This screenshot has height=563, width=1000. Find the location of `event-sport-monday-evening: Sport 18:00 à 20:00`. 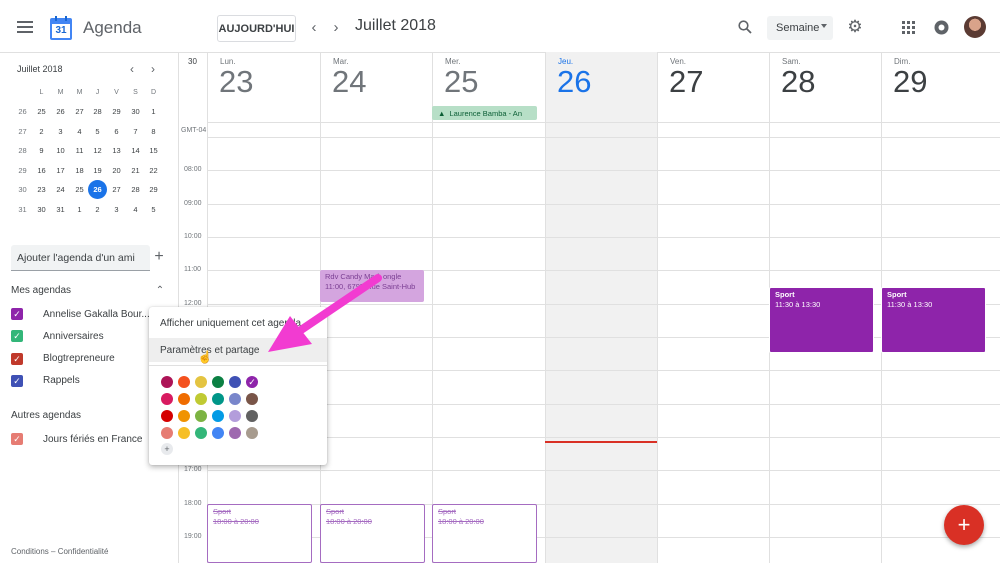

event-sport-monday-evening: Sport 18:00 à 20:00 is located at coordinates (259, 533).